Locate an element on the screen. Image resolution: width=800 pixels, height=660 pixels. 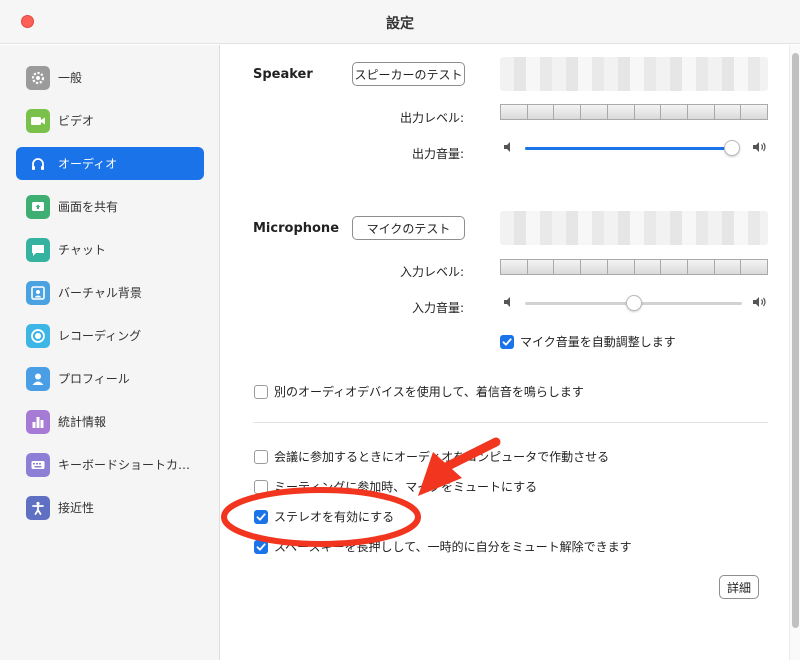
profile-icon is located at coordinates (38, 378).